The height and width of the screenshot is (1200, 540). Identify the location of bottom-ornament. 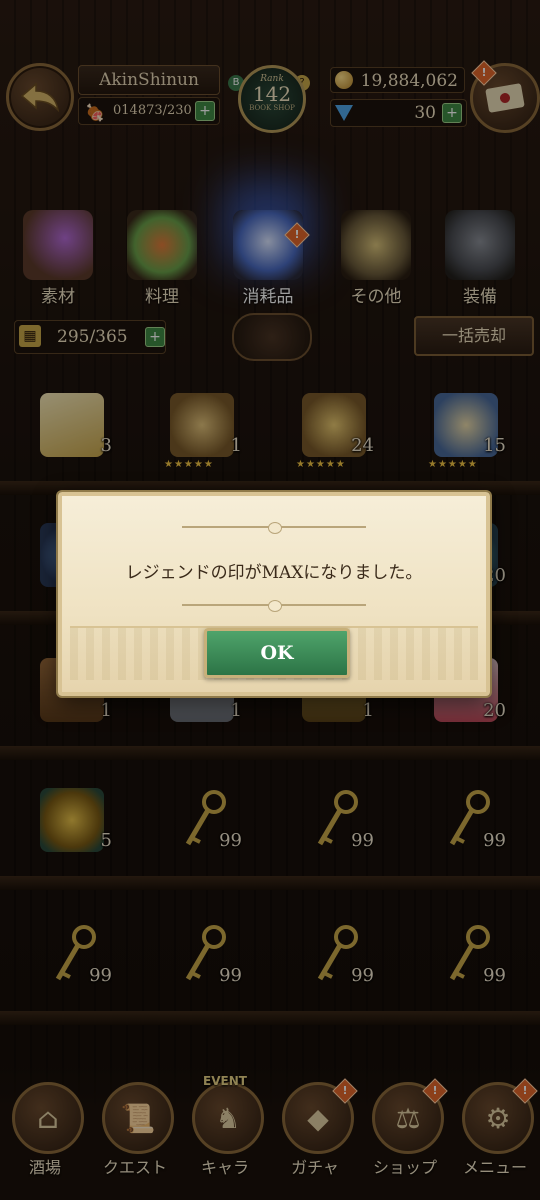
(274, 606).